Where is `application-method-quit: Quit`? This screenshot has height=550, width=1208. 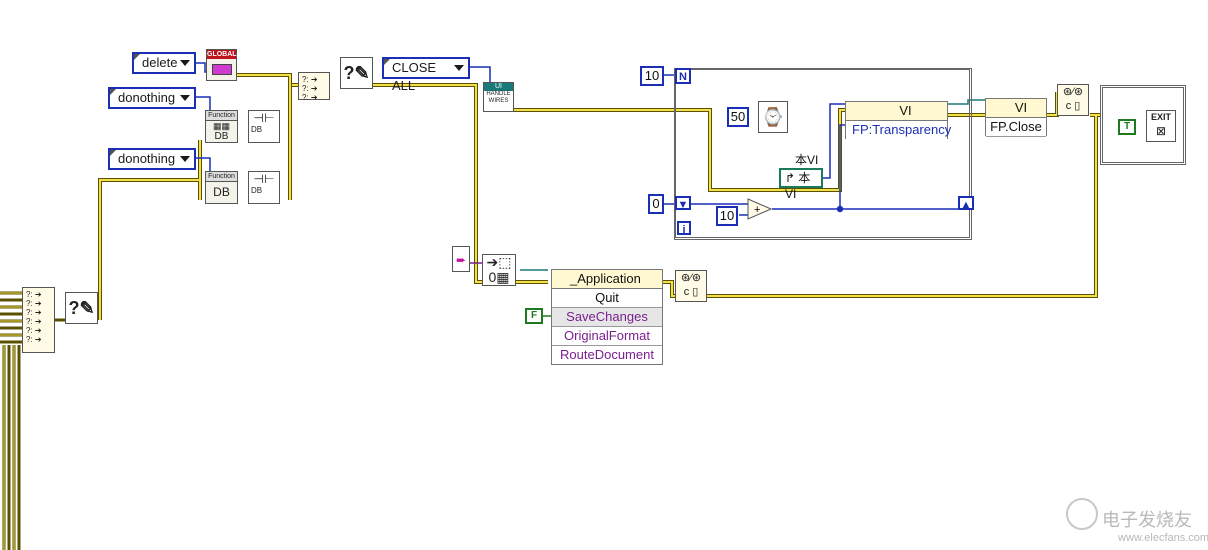 application-method-quit: Quit is located at coordinates (607, 298).